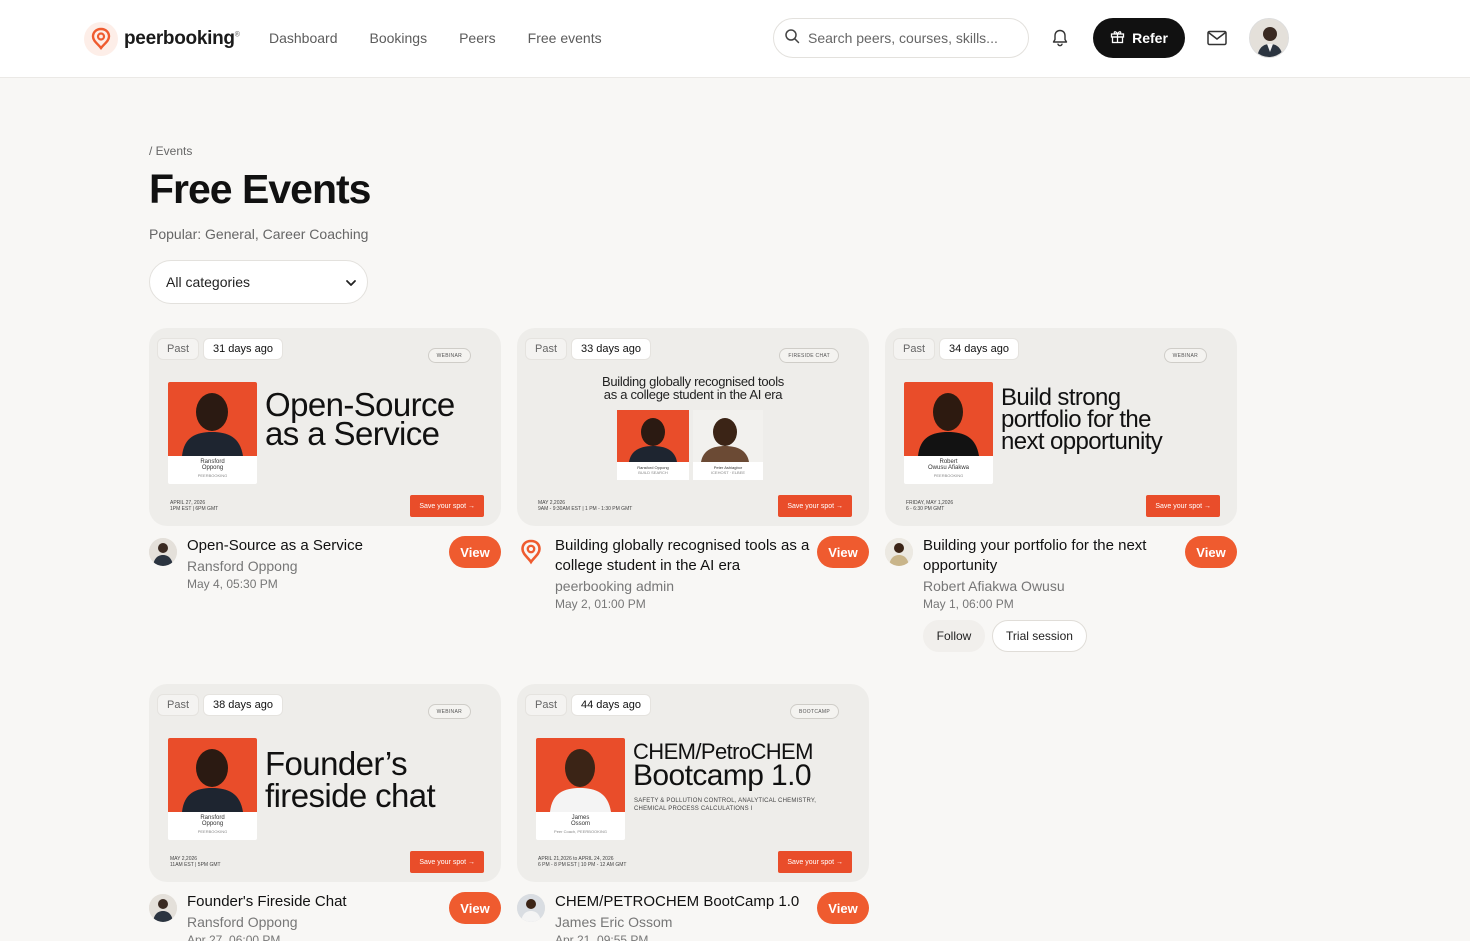  I want to click on breadcrumb: / Events, so click(170, 151).